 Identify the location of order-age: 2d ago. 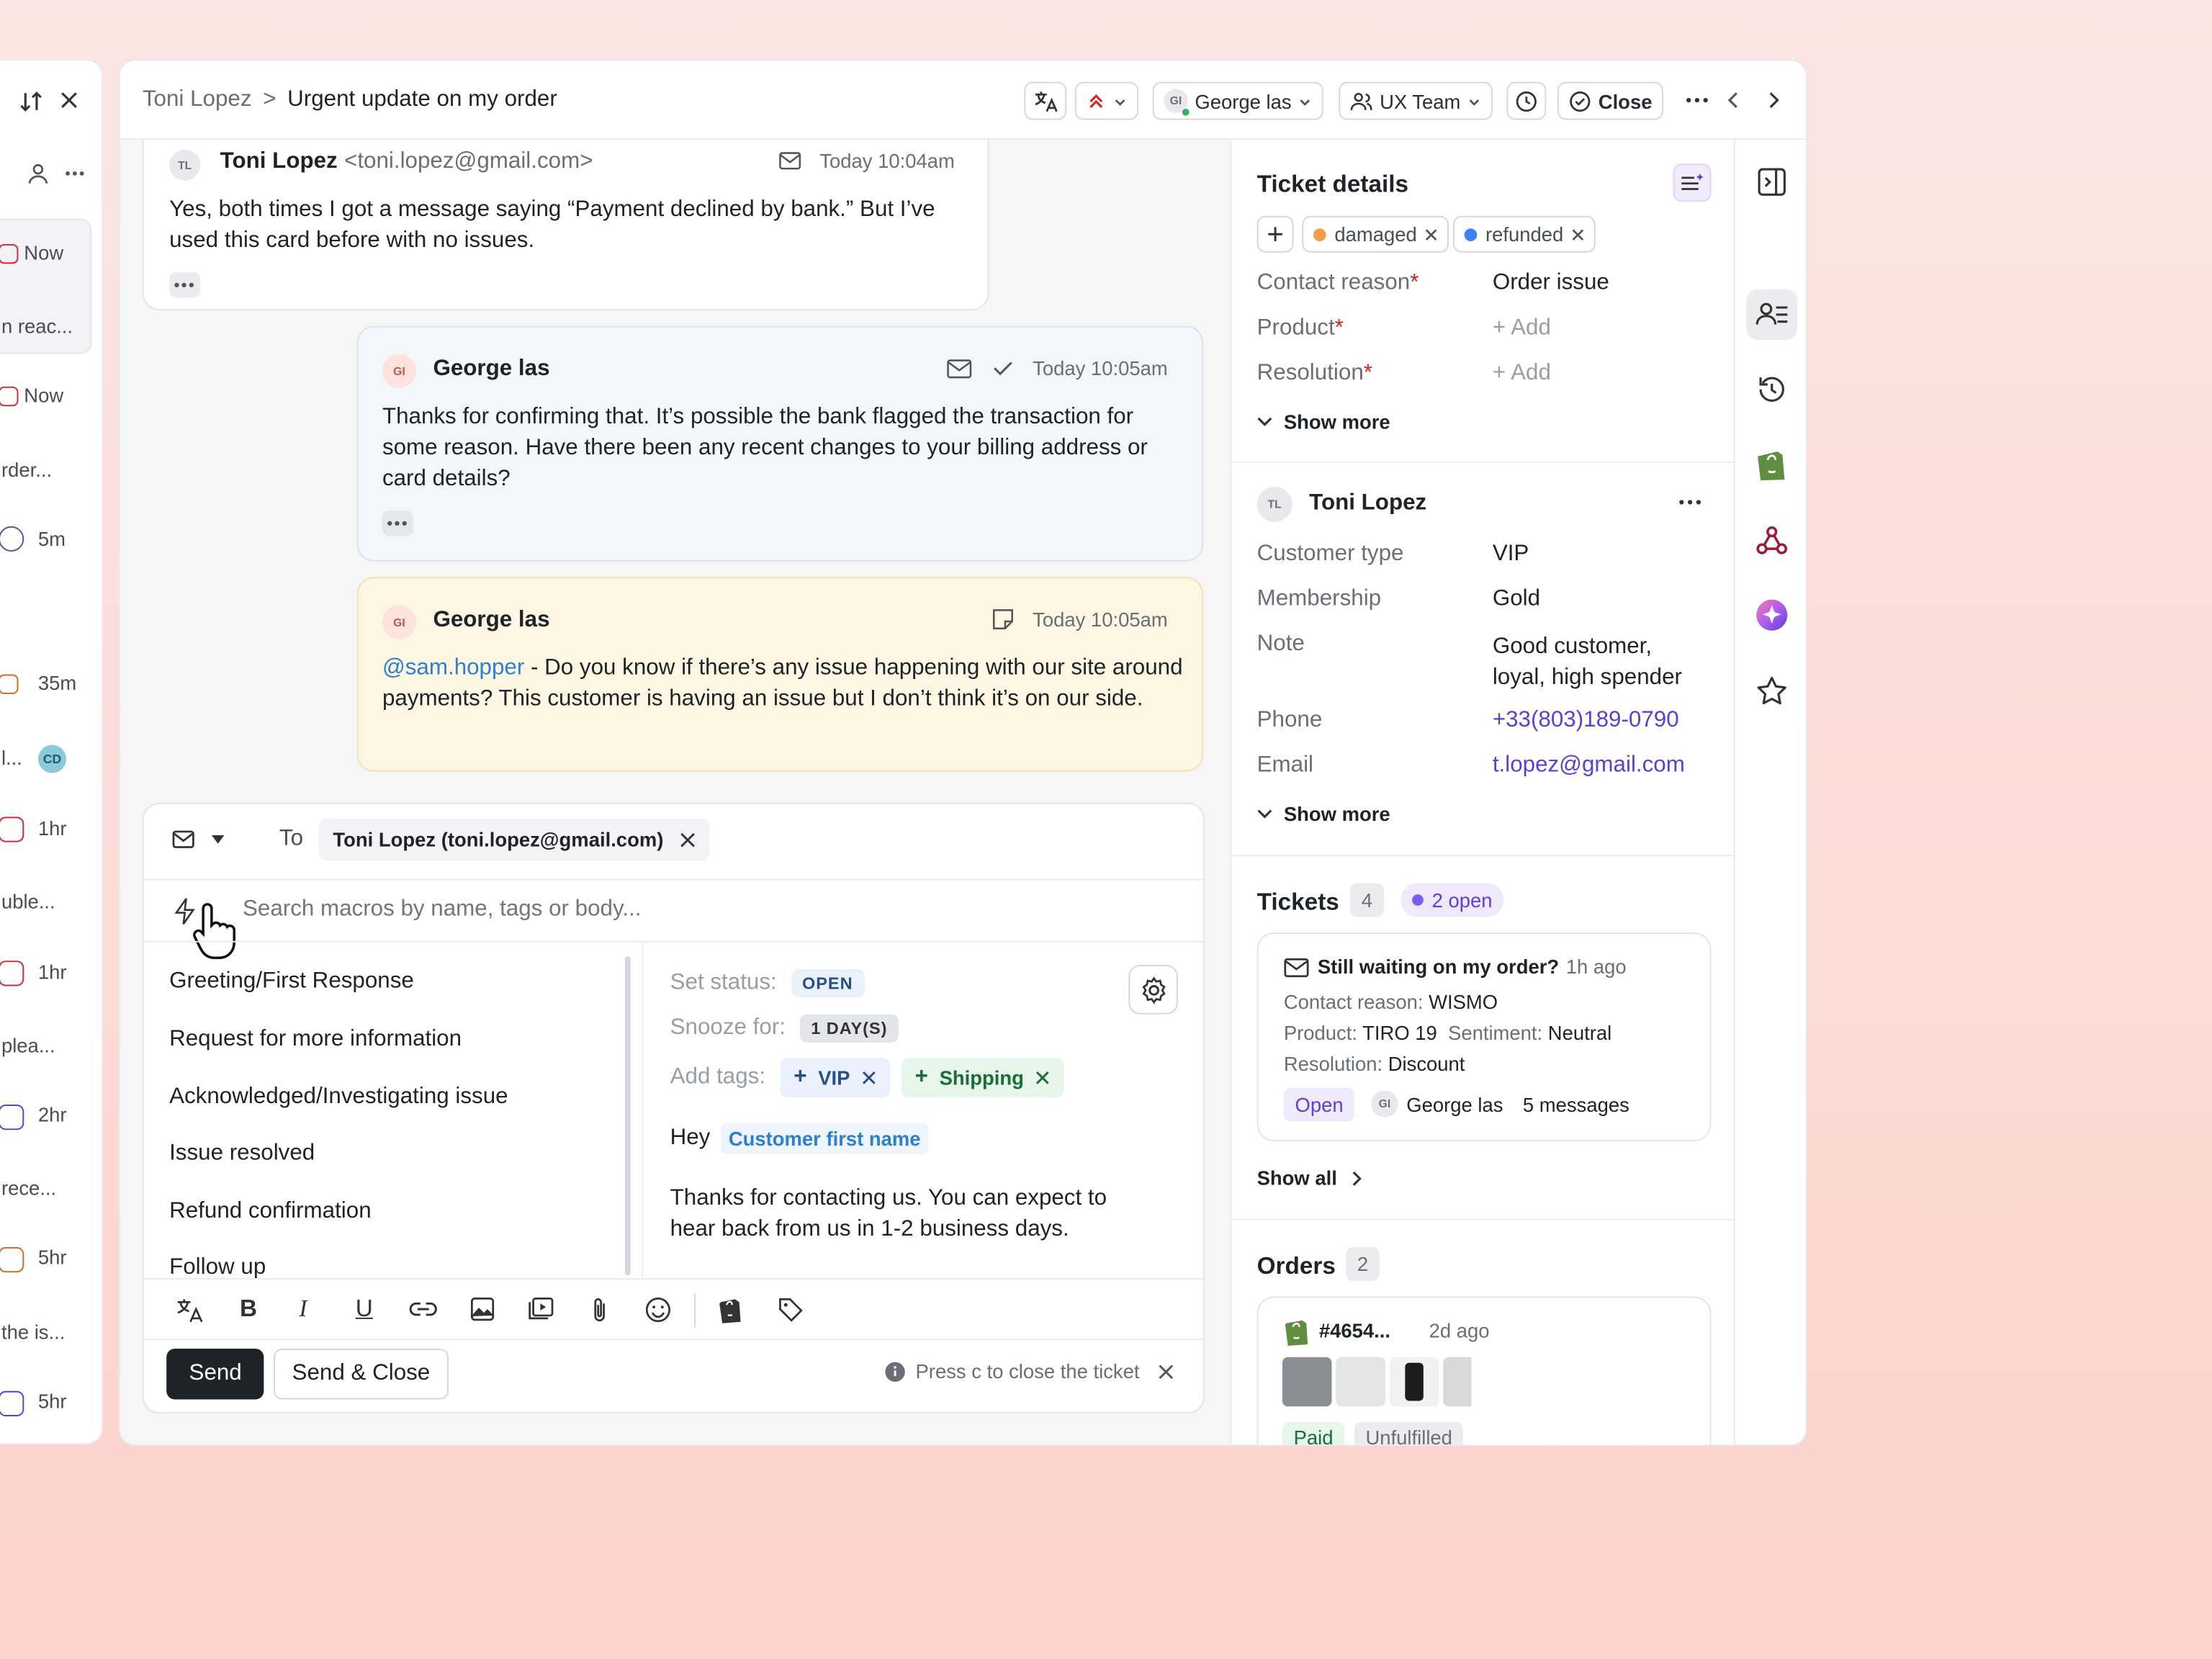
(1460, 1330).